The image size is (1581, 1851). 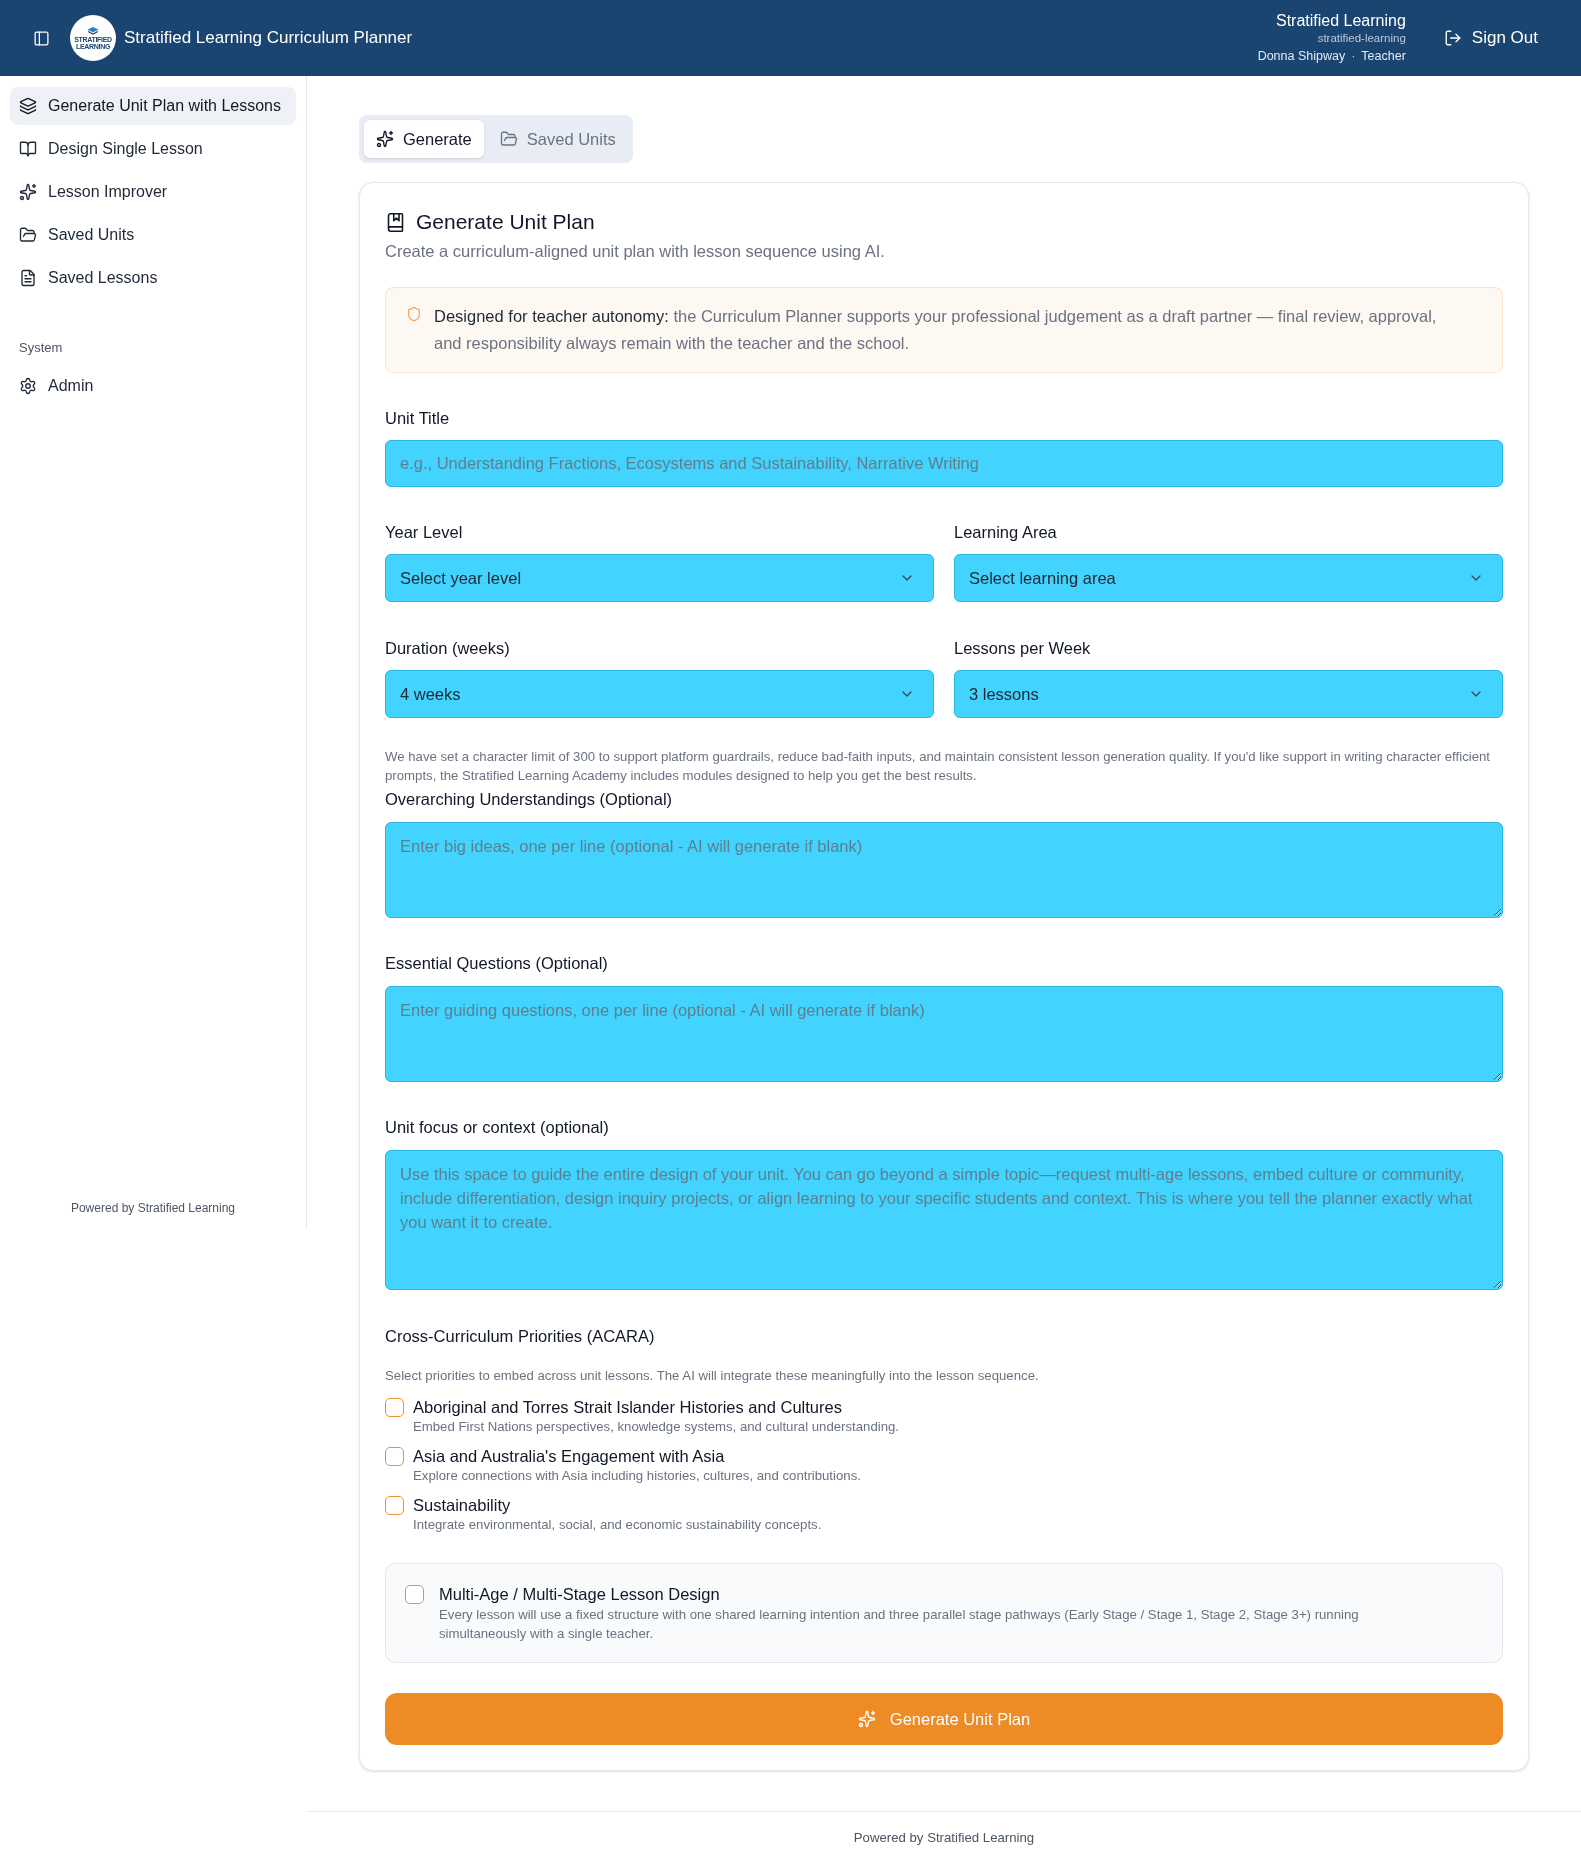 What do you see at coordinates (1301, 56) in the screenshot?
I see `user-name: Donna Shipway` at bounding box center [1301, 56].